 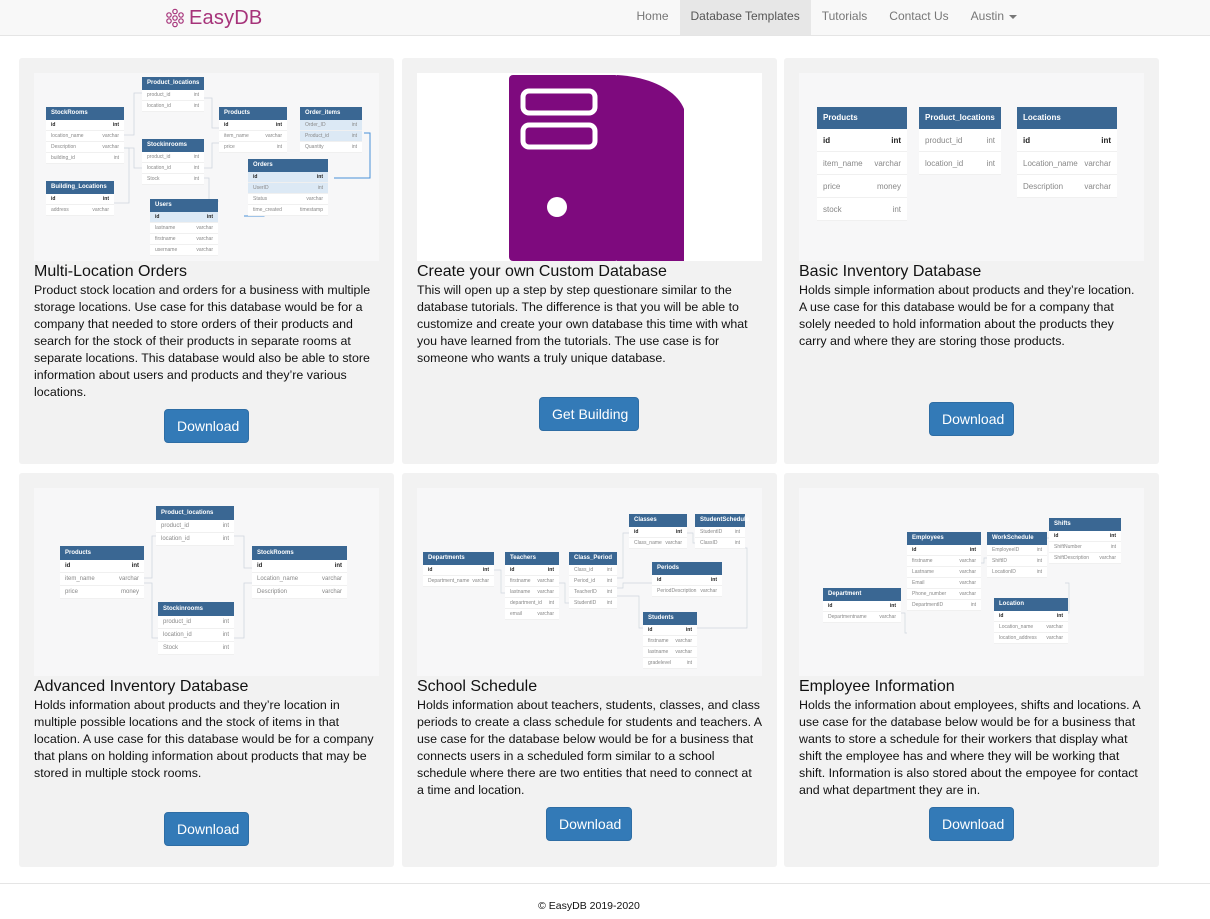 I want to click on table-column: UserID int, so click(x=288, y=188).